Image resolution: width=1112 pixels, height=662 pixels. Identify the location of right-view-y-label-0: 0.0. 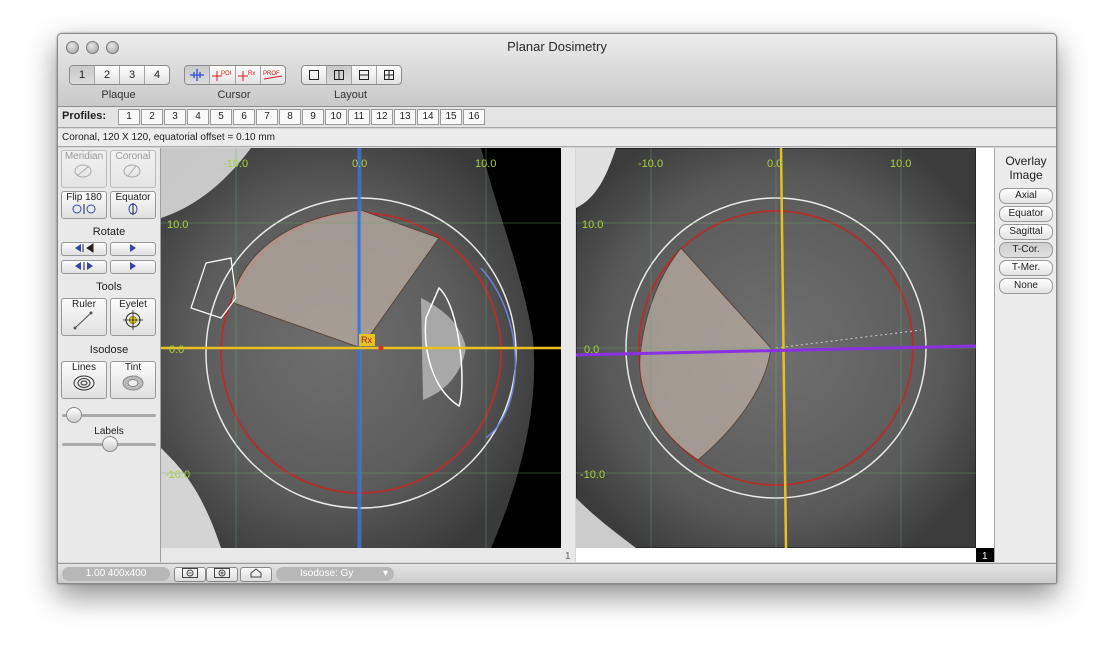
(591, 350).